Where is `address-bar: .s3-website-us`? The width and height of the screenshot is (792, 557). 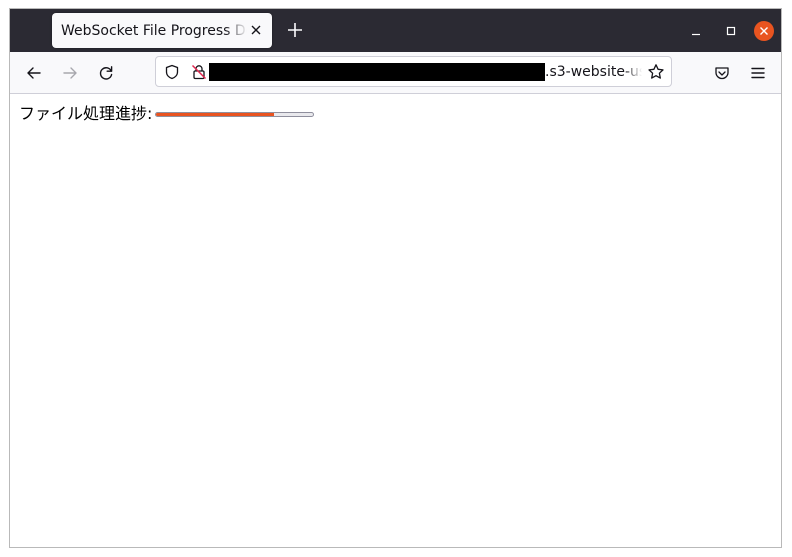
address-bar: .s3-website-us is located at coordinates (413, 71).